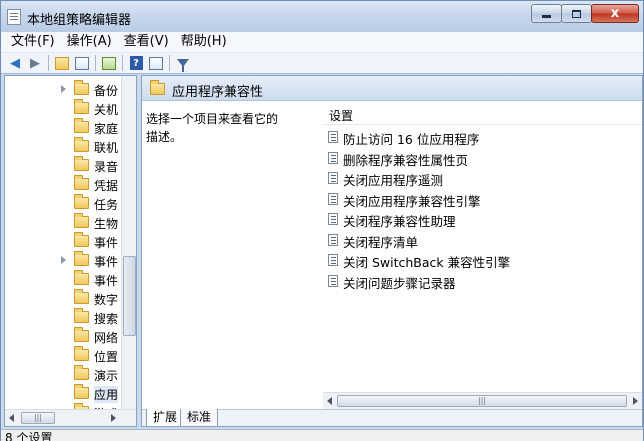 The image size is (644, 441). Describe the element at coordinates (106, 129) in the screenshot. I see `tree-item-label: 家庭` at that location.